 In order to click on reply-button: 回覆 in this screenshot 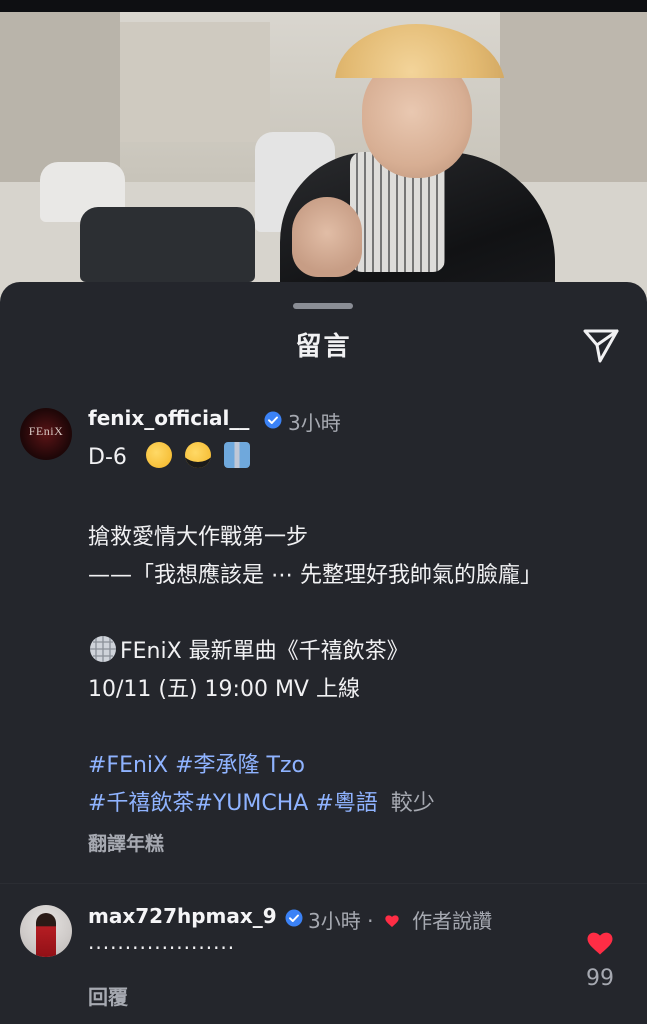, I will do `click(108, 995)`.